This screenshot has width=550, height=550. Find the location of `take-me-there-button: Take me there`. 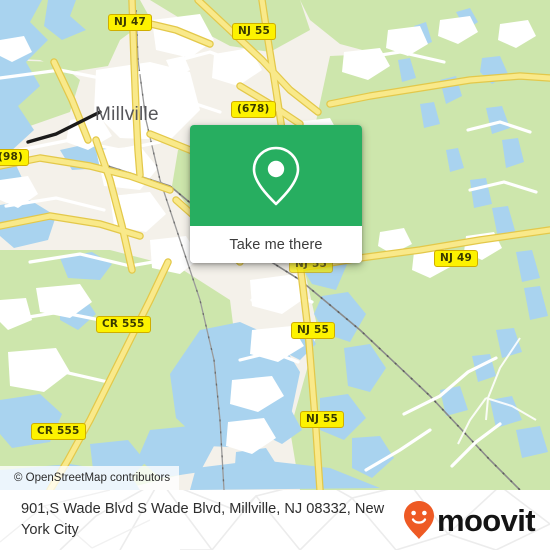

take-me-there-button: Take me there is located at coordinates (276, 244).